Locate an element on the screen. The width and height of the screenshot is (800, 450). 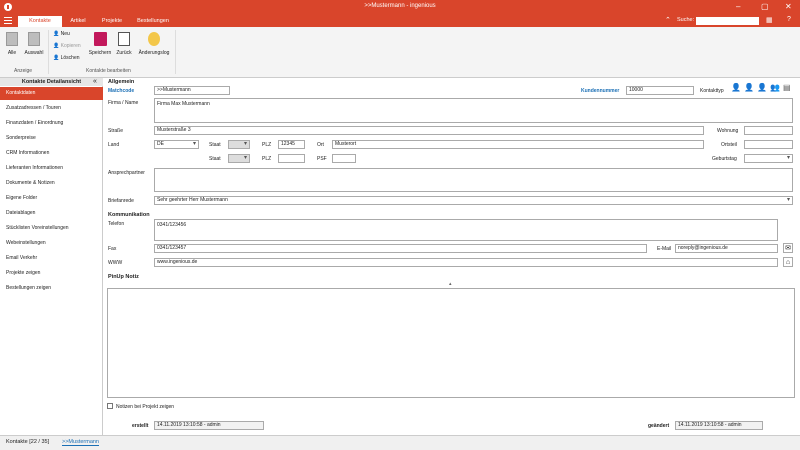
zurueck-button: Zurück is located at coordinates (124, 44).